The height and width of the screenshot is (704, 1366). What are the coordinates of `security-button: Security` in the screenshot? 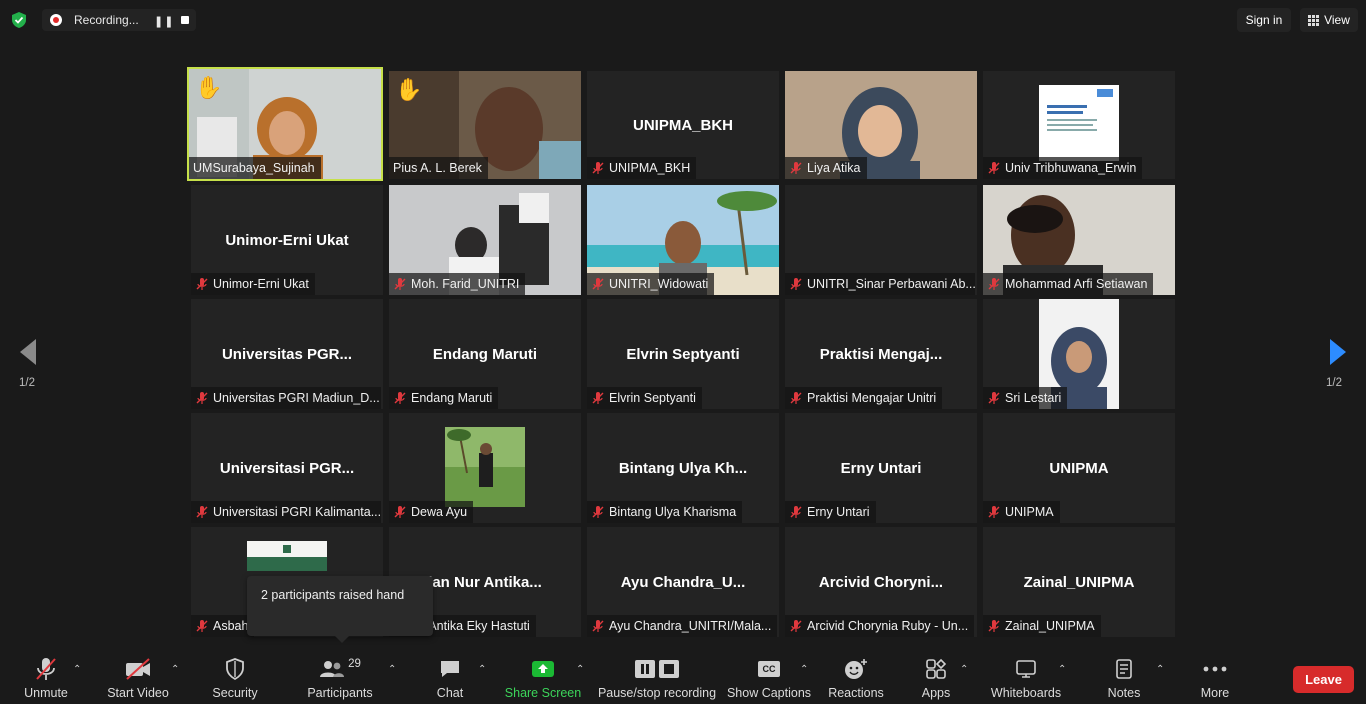 It's located at (235, 678).